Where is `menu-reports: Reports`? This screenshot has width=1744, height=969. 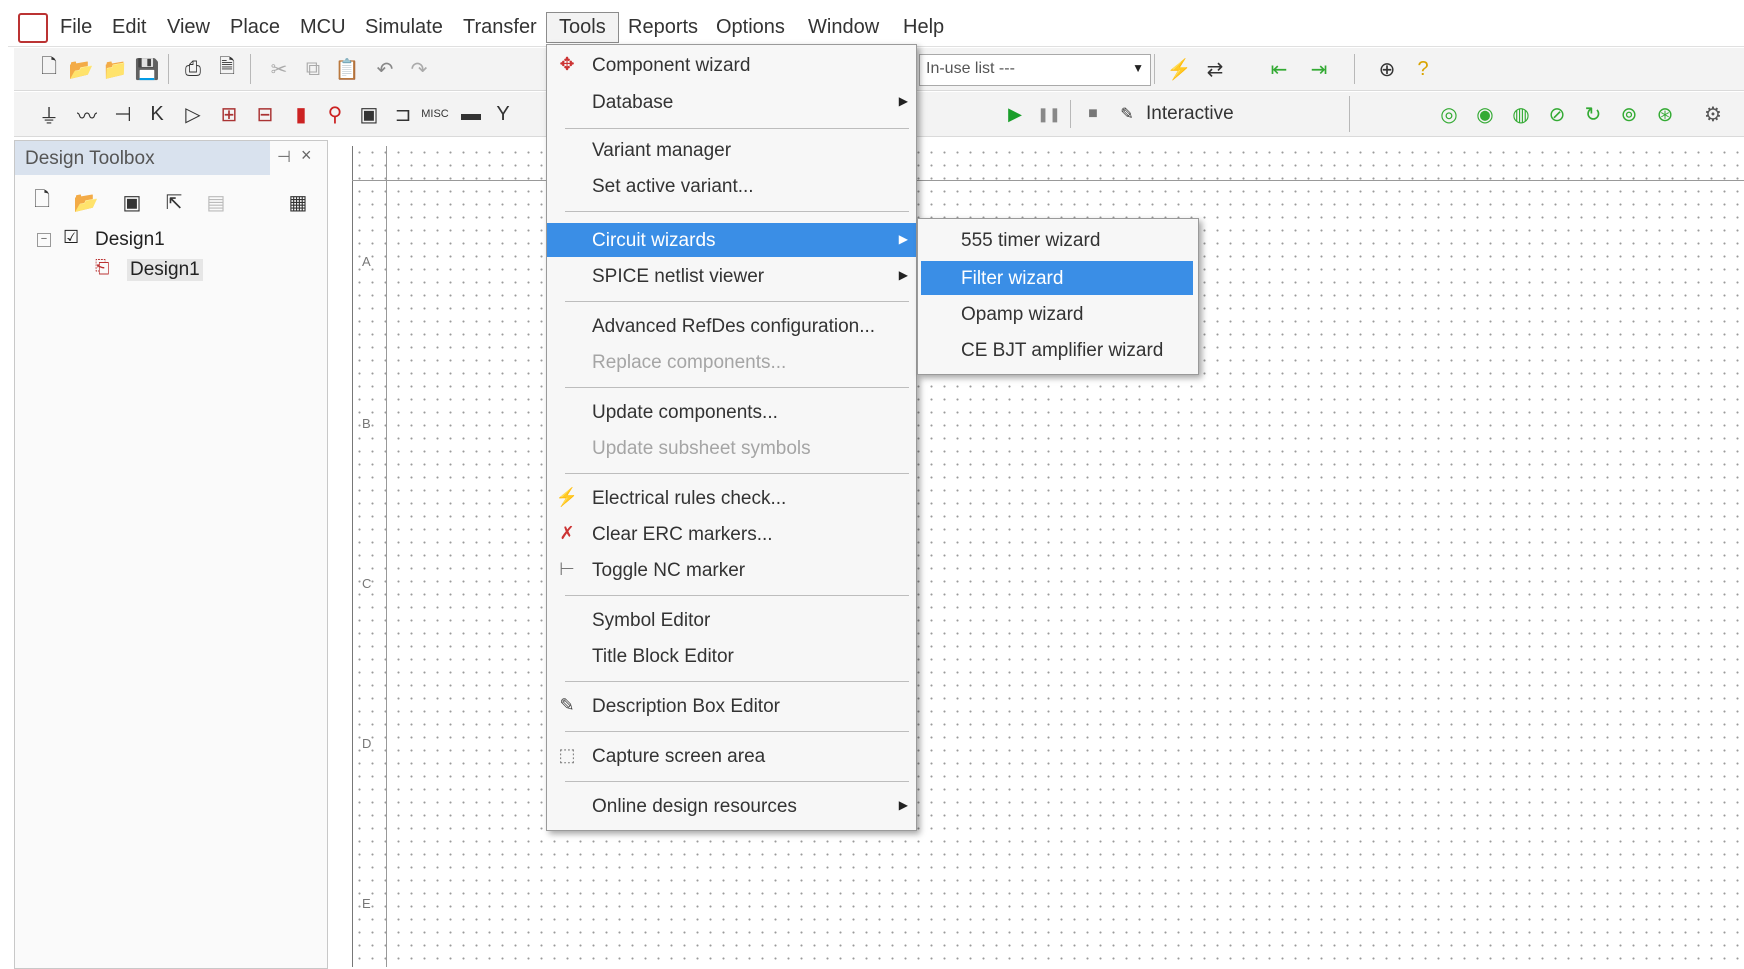
menu-reports: Reports is located at coordinates (663, 27).